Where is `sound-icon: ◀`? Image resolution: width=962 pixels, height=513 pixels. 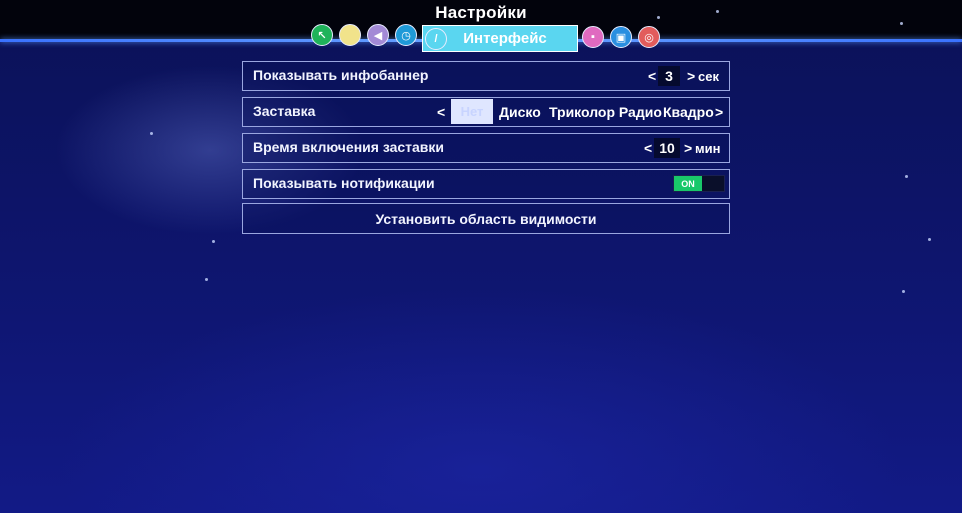
sound-icon: ◀ is located at coordinates (378, 35).